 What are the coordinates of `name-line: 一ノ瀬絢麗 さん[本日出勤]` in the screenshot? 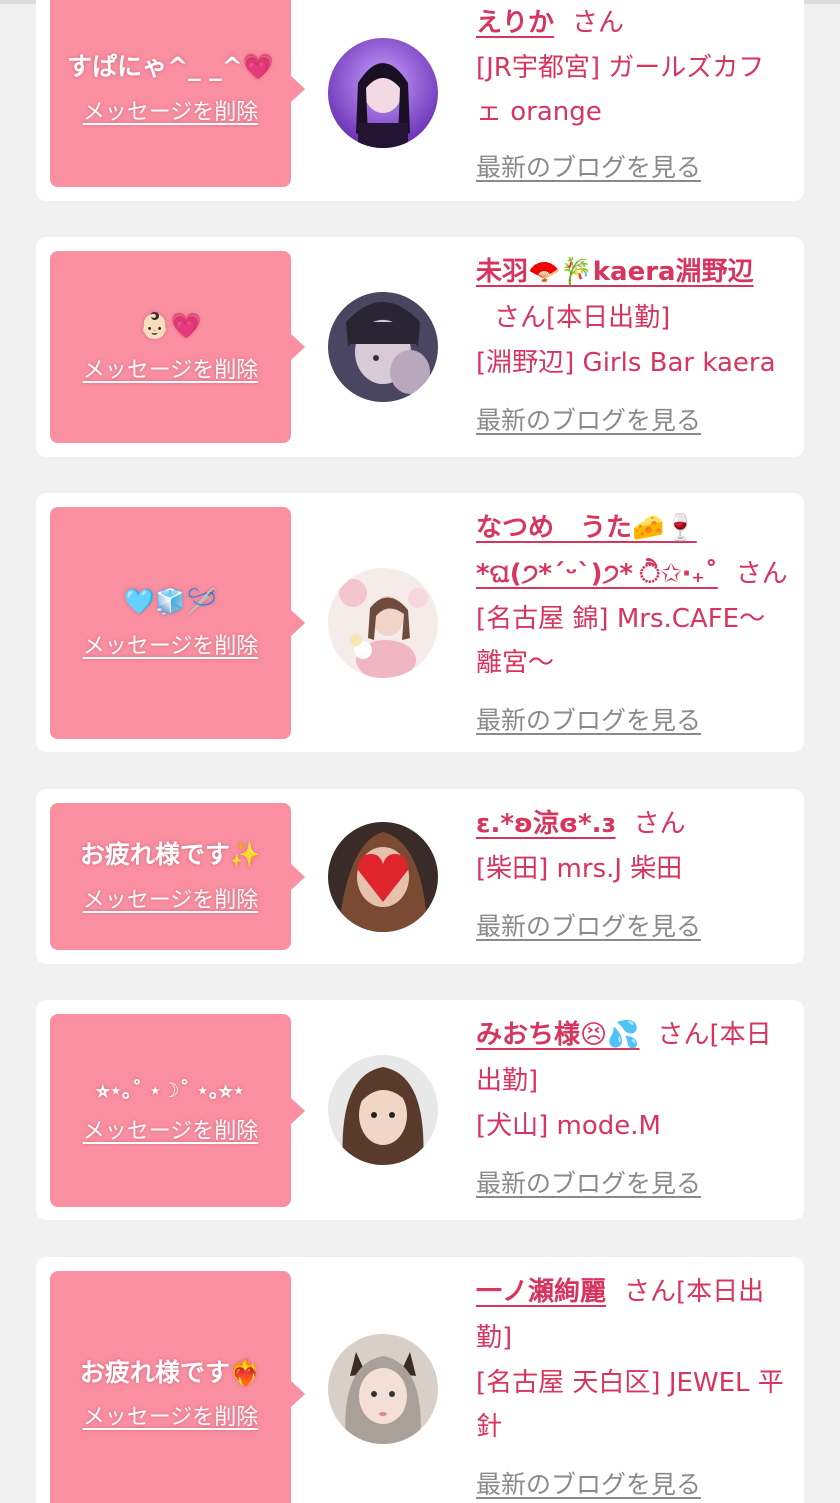 It's located at (632, 1315).